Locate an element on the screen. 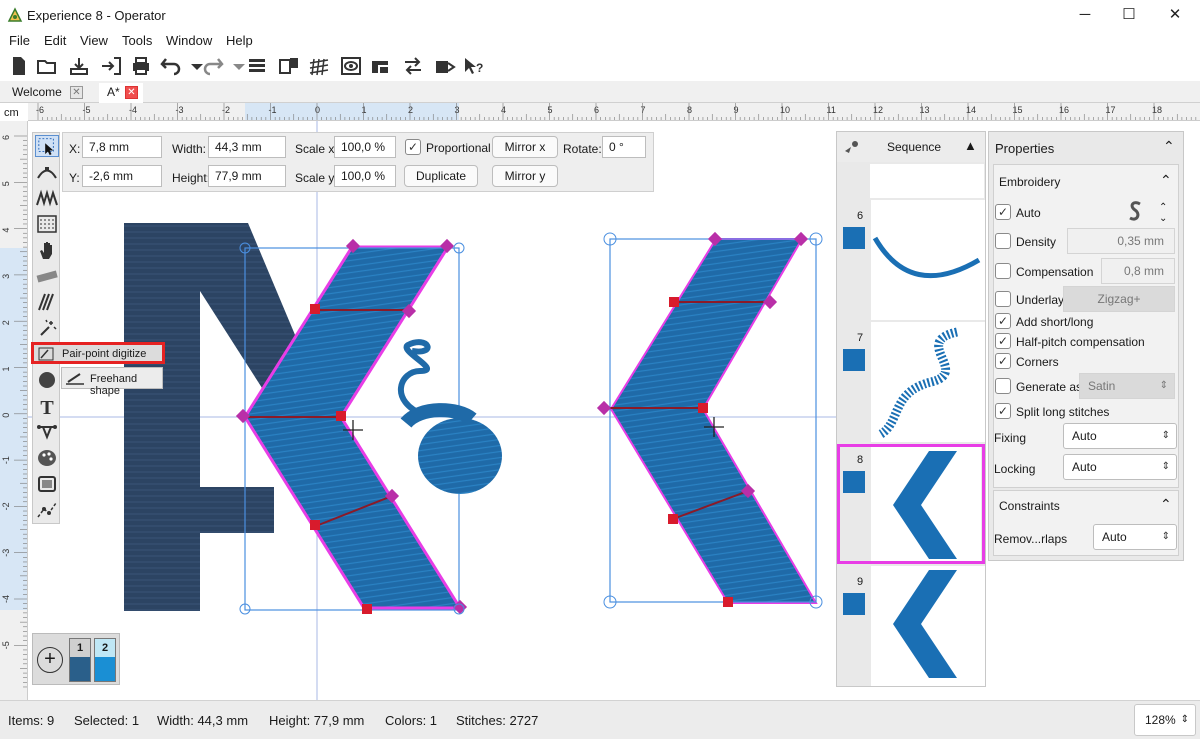 The width and height of the screenshot is (1200, 739). text-tool-icon: T is located at coordinates (47, 406).